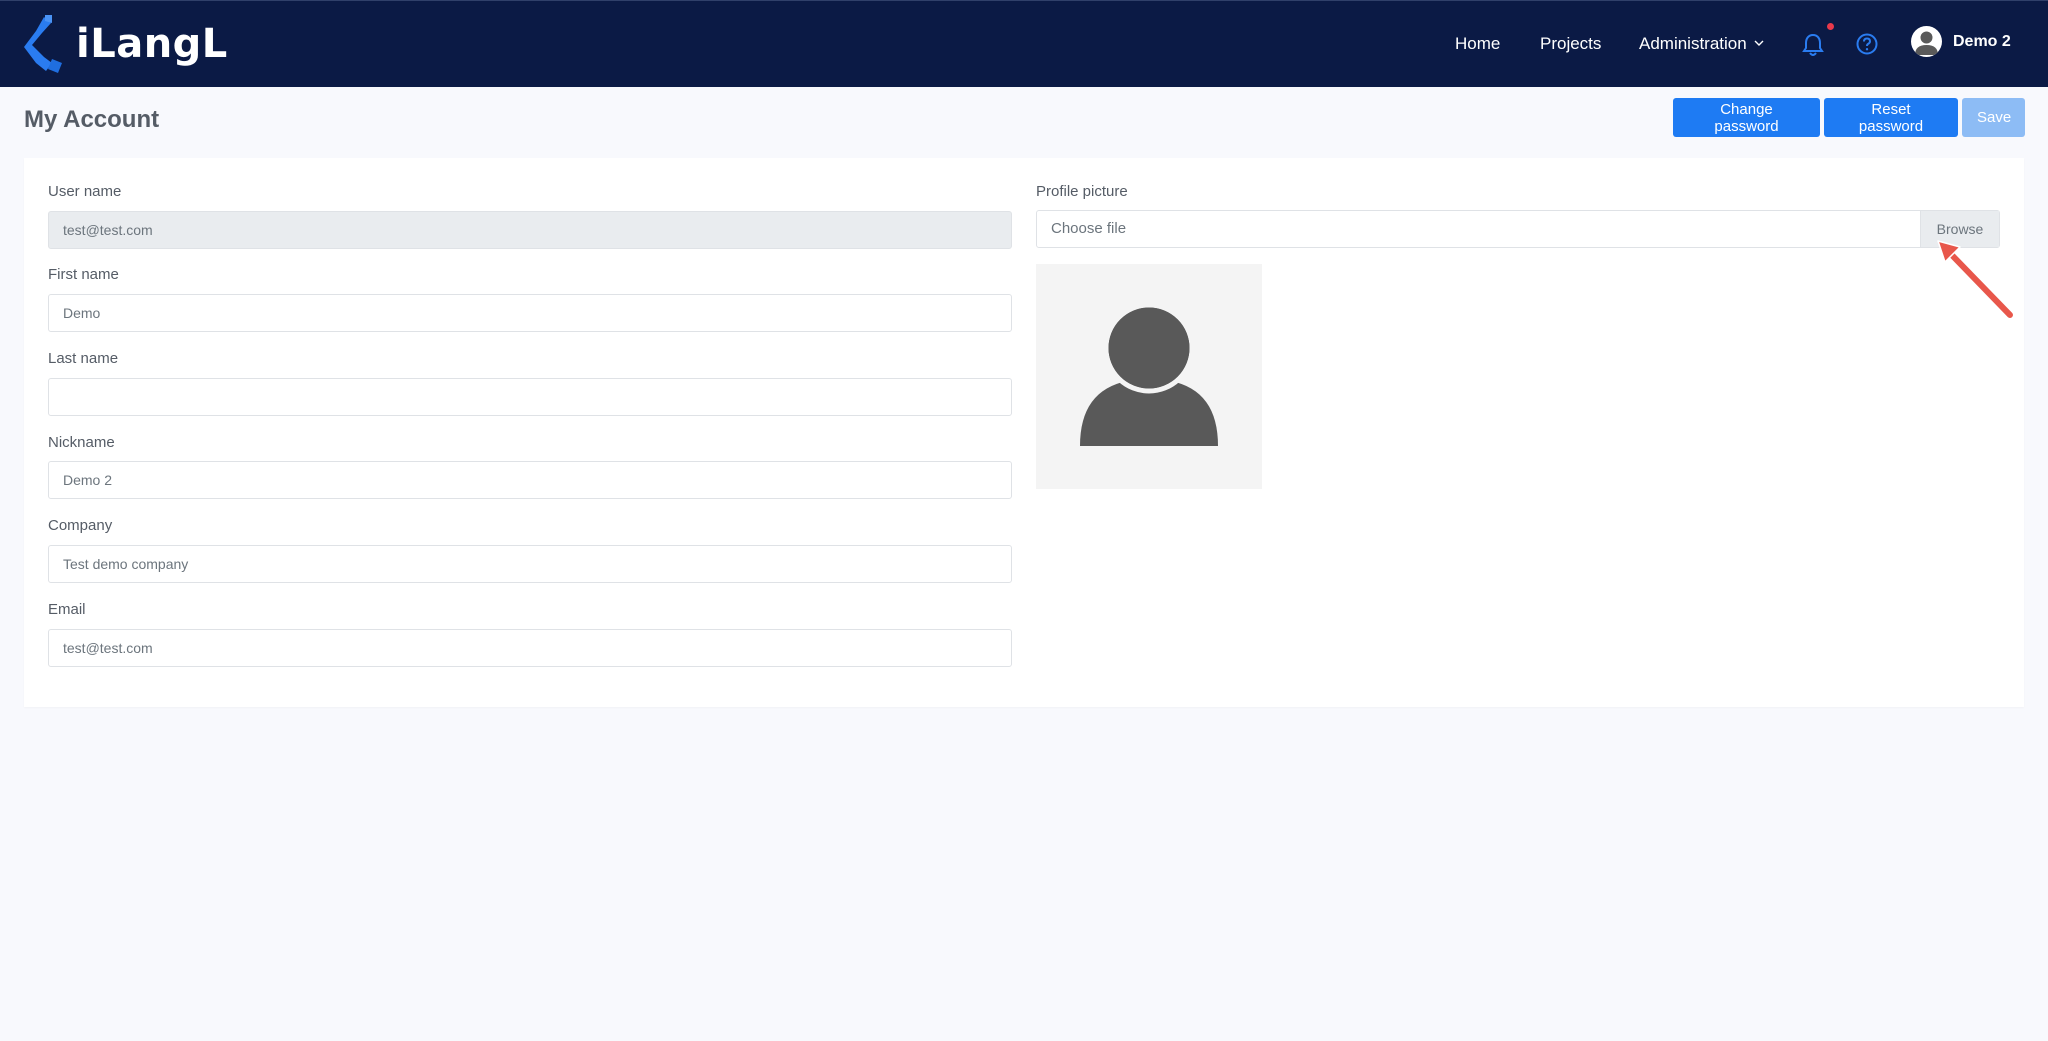 The height and width of the screenshot is (1041, 2048). What do you see at coordinates (1867, 44) in the screenshot?
I see `help-icon` at bounding box center [1867, 44].